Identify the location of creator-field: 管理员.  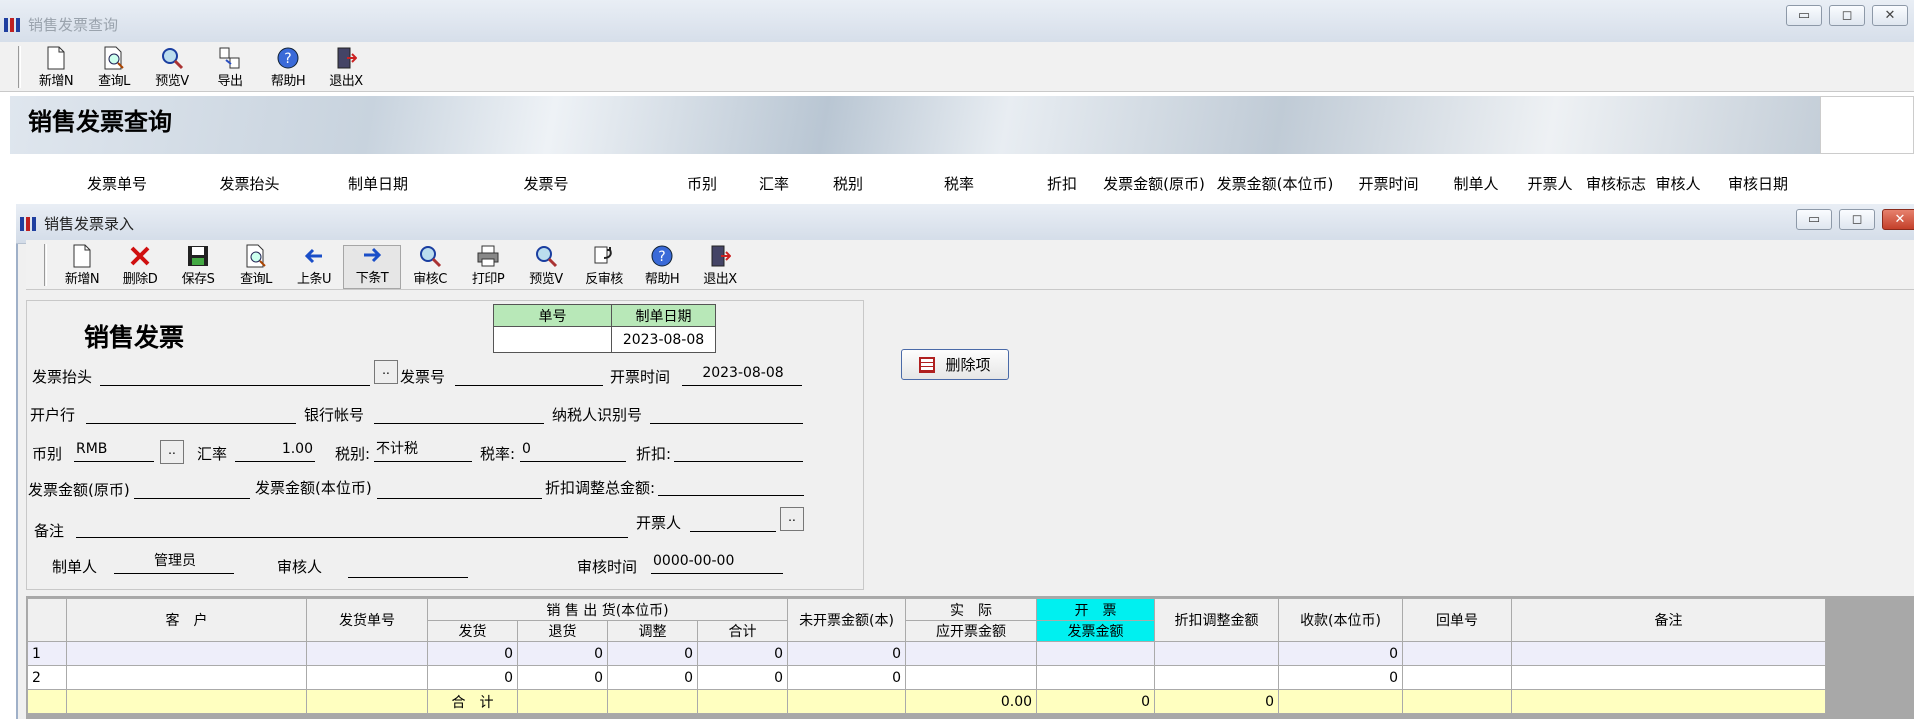
(174, 563).